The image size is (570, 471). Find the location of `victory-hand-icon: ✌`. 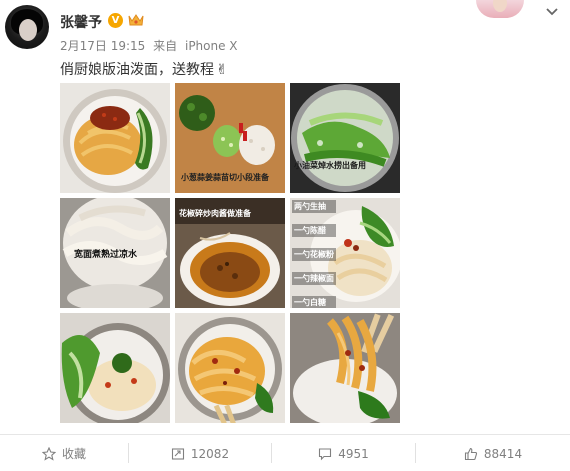

victory-hand-icon: ✌ is located at coordinates (222, 70).